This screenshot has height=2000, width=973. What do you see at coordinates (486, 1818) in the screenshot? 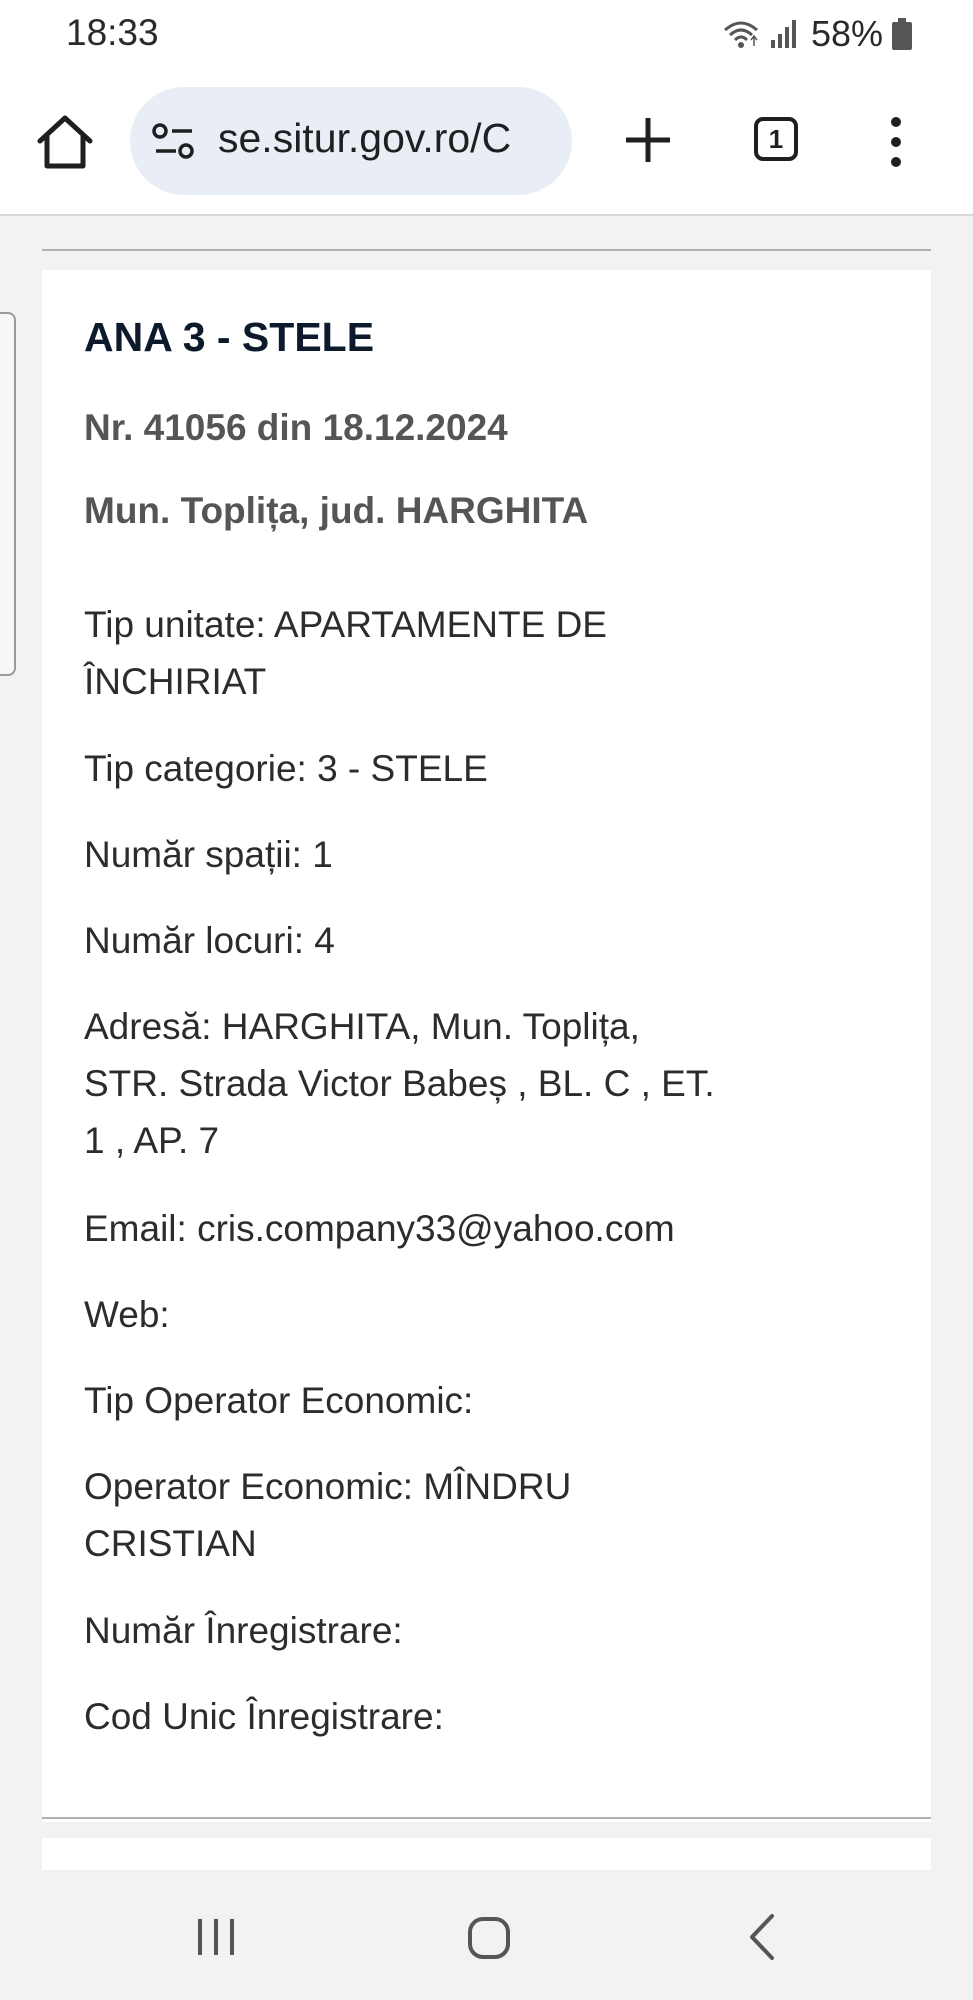
I see `divider-bottom` at bounding box center [486, 1818].